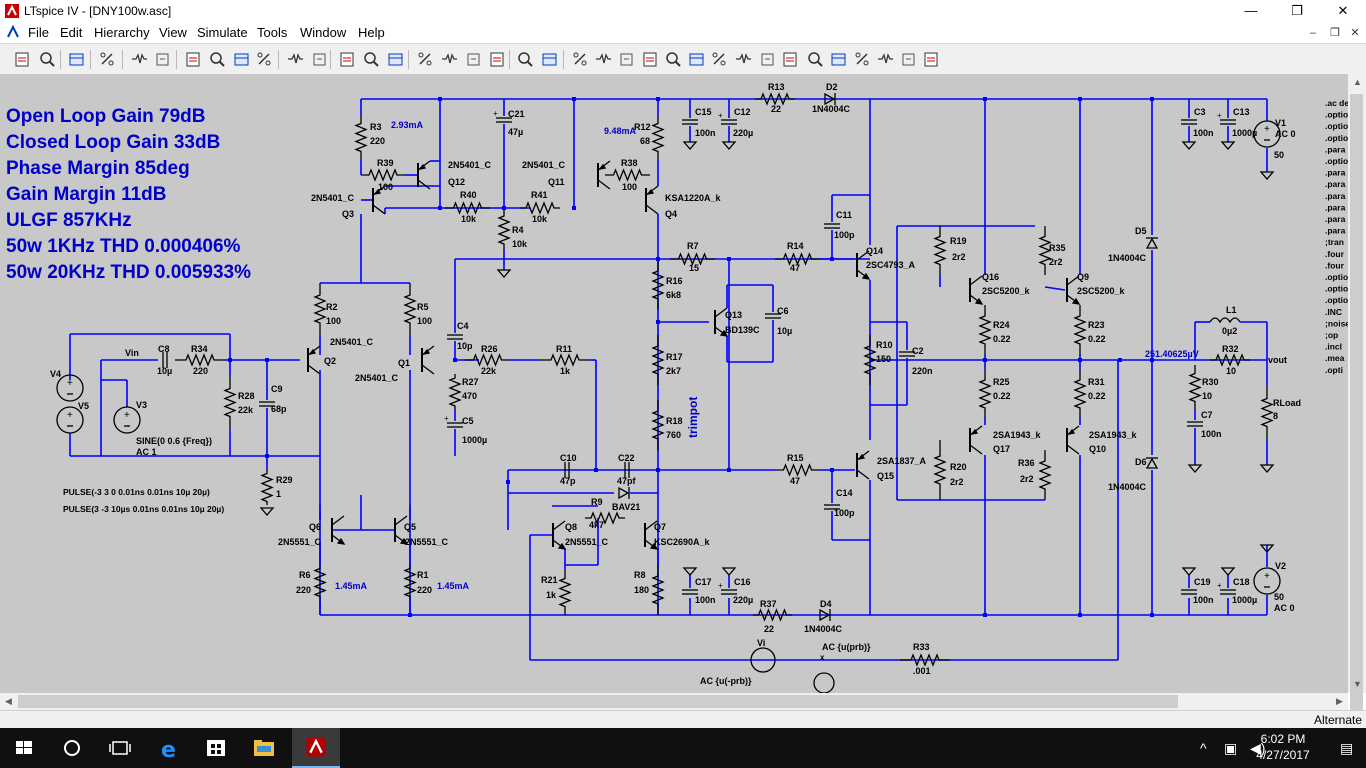 The image size is (1366, 768). What do you see at coordinates (241, 59) in the screenshot?
I see `zoom-fit-icon` at bounding box center [241, 59].